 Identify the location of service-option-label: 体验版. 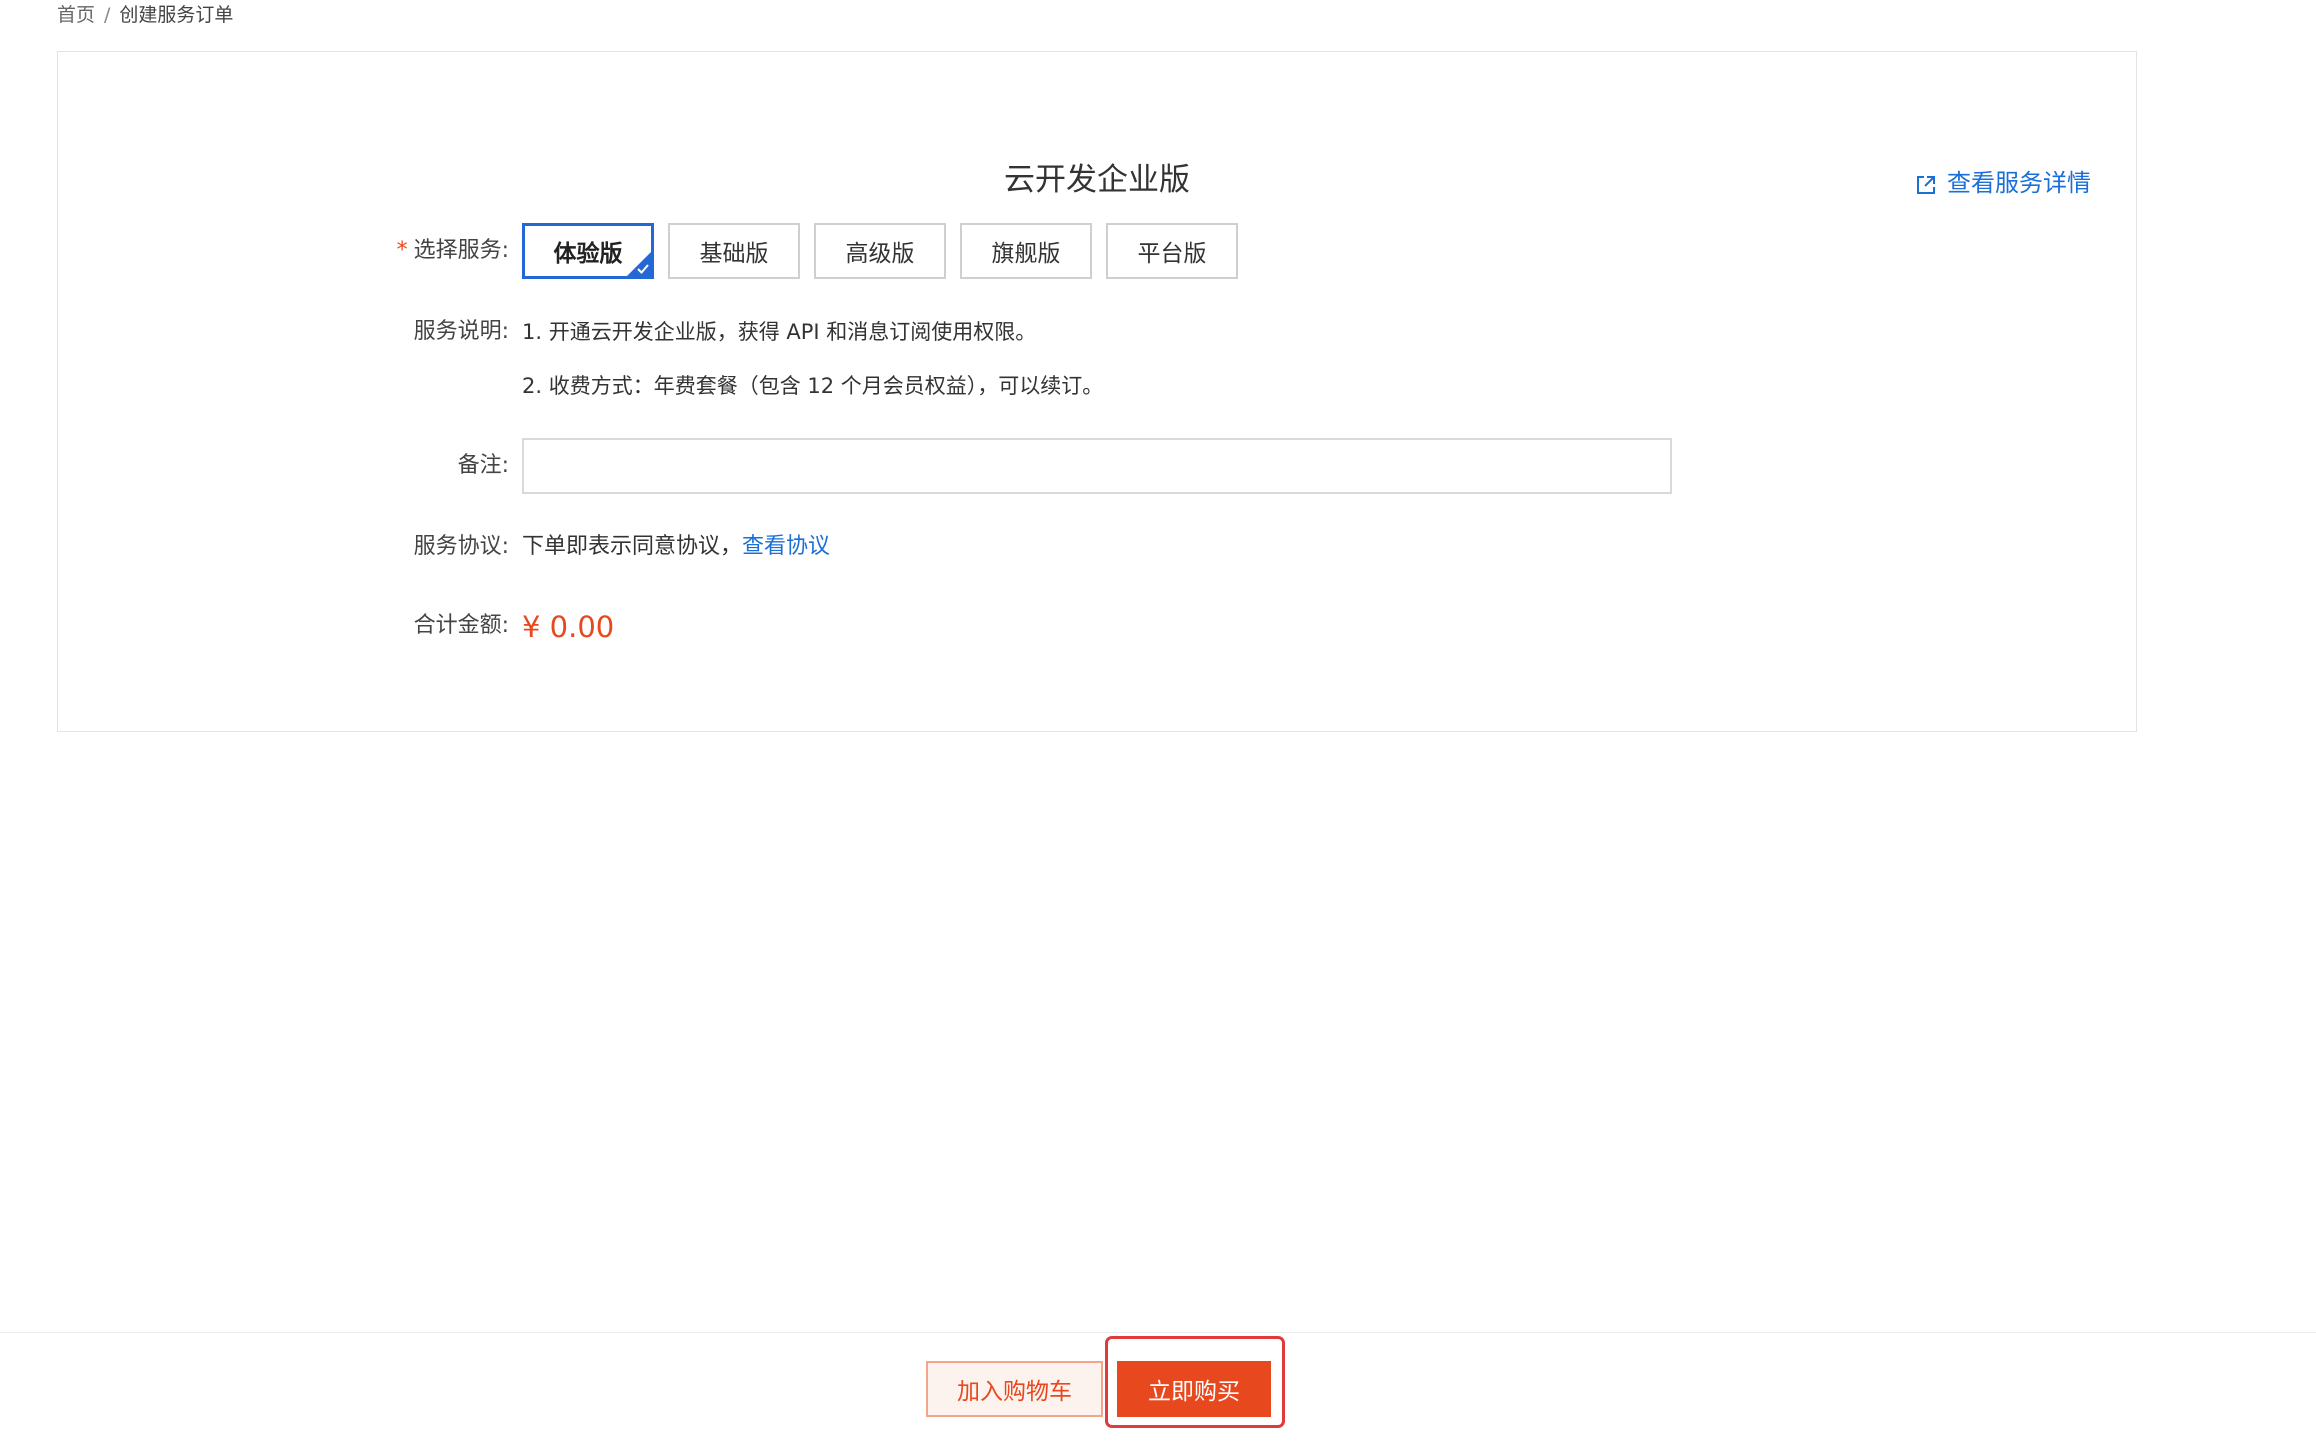
(588, 254).